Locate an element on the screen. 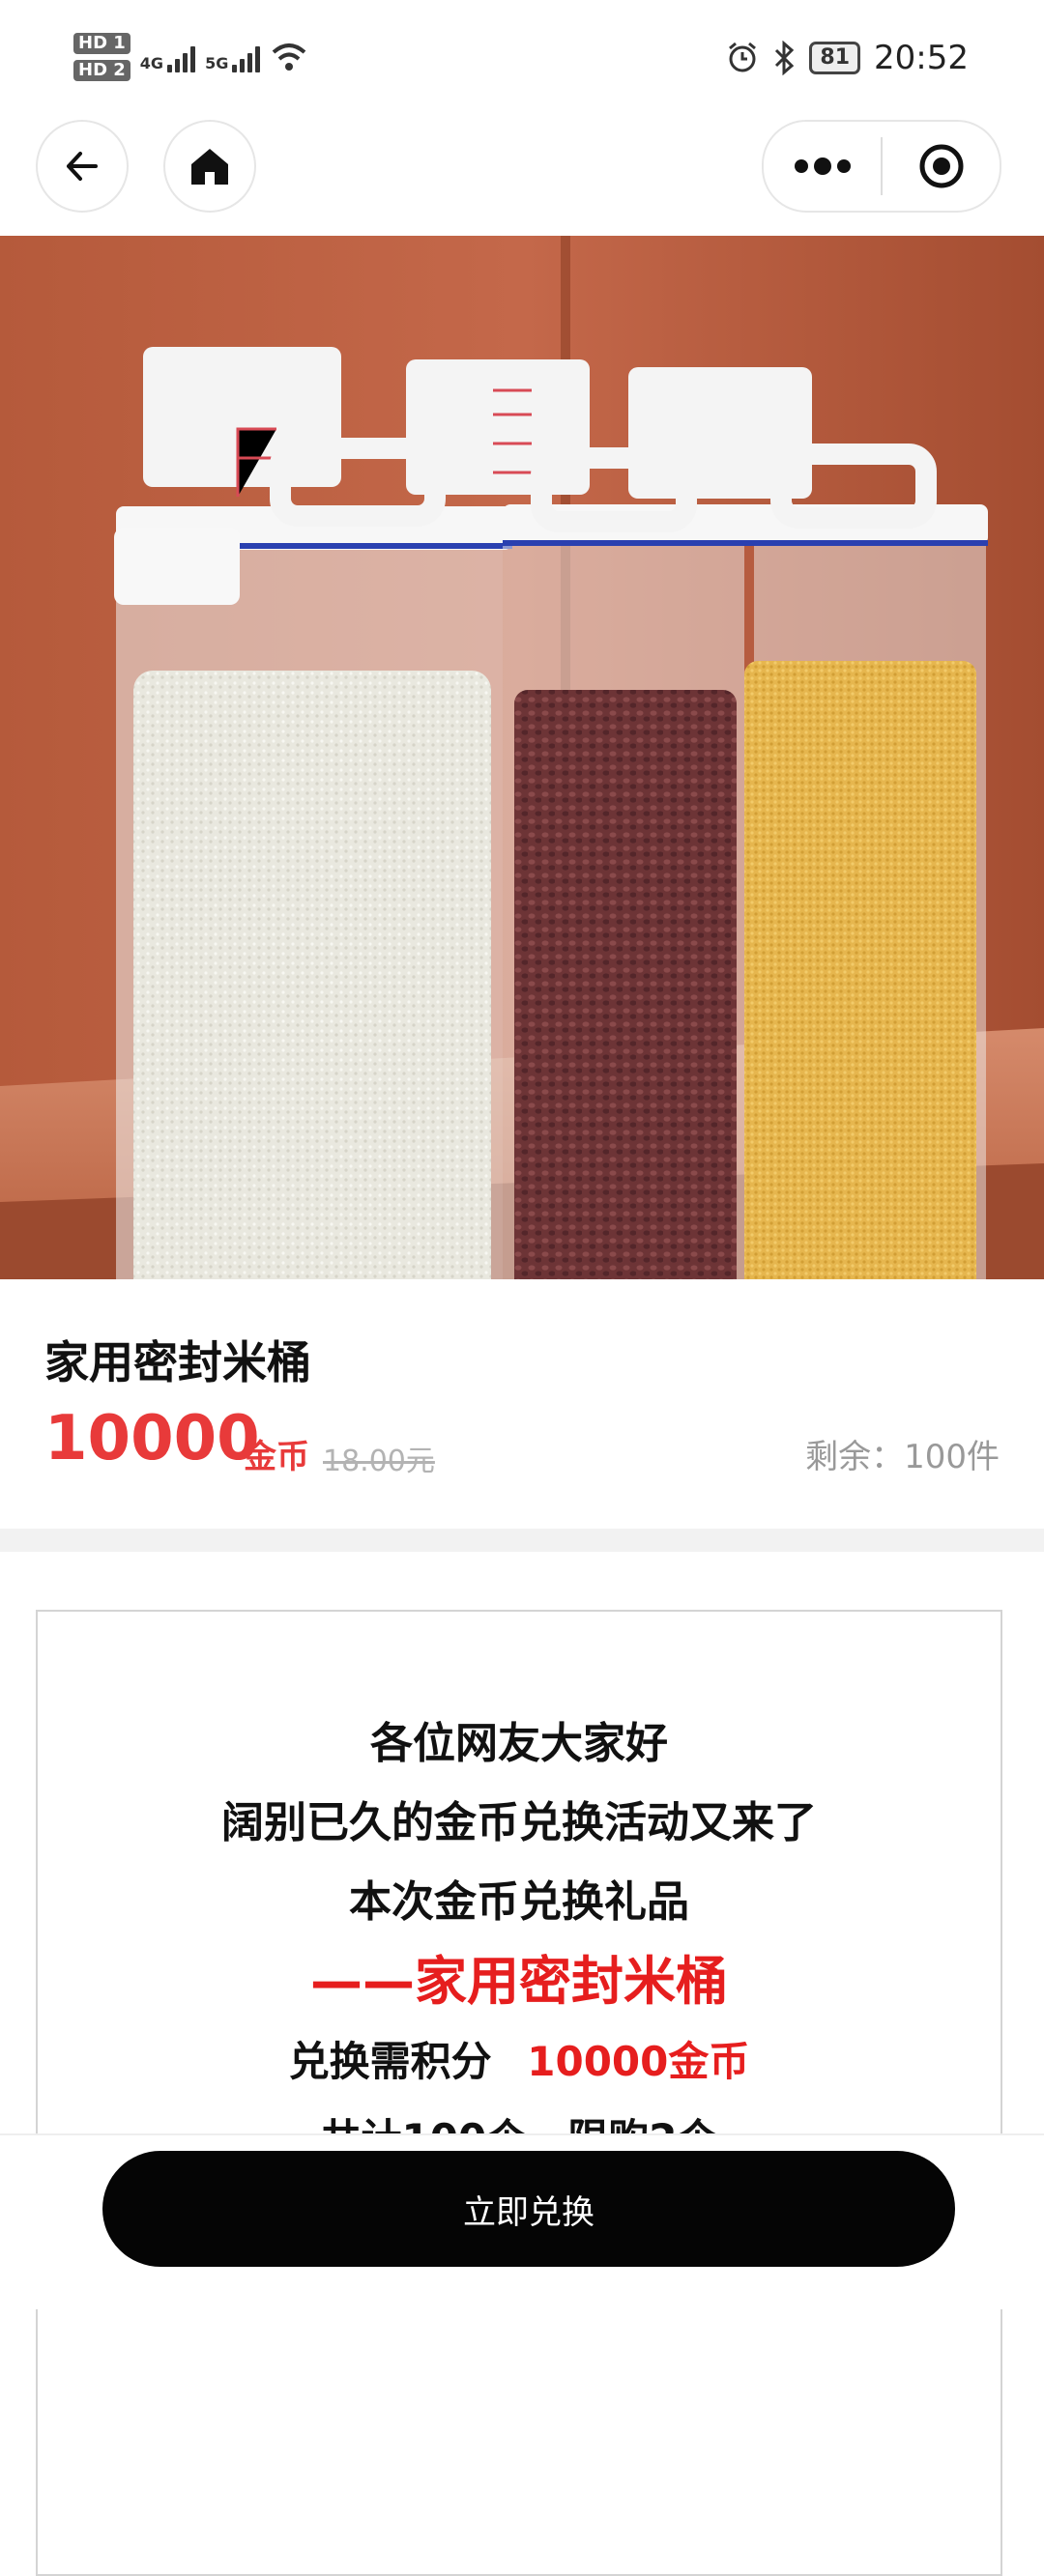  home-icon is located at coordinates (210, 167).